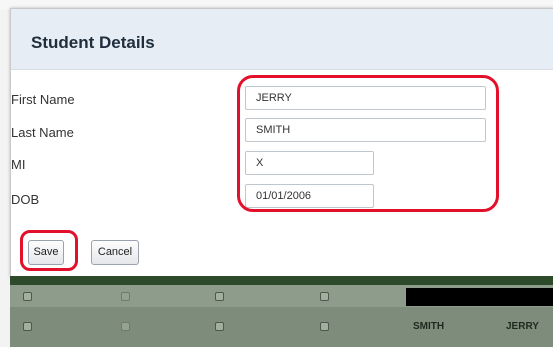 Image resolution: width=553 pixels, height=347 pixels. Describe the element at coordinates (115, 252) in the screenshot. I see `cancel-button: Cancel` at that location.